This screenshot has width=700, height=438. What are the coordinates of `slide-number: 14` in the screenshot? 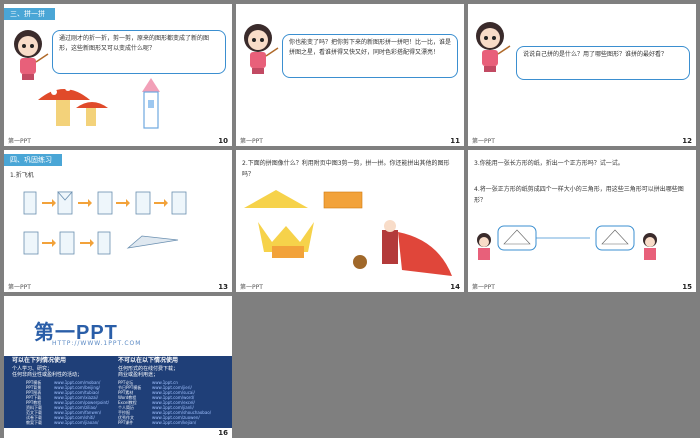 It's located at (455, 287).